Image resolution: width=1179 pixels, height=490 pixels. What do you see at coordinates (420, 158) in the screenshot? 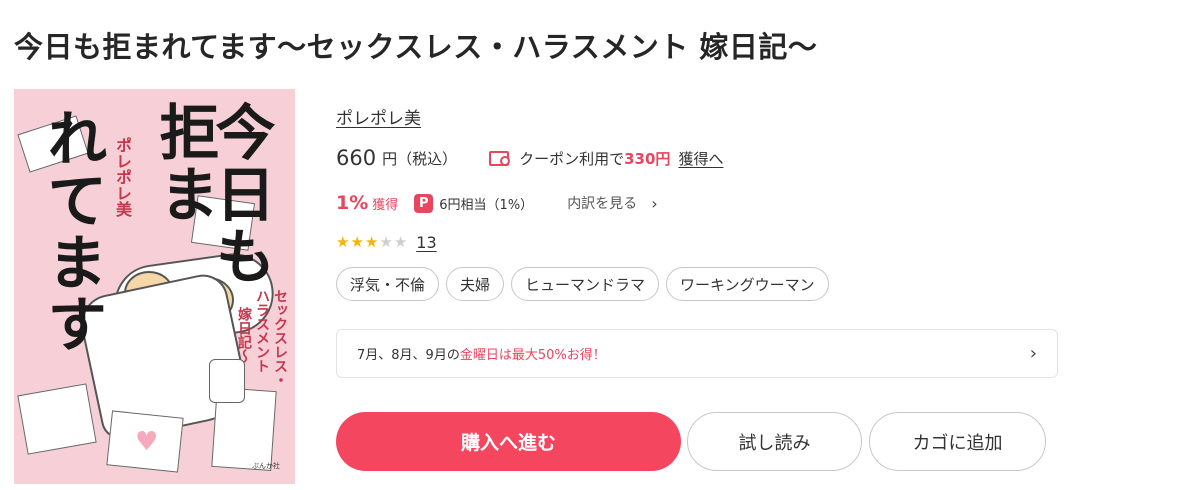
I see `price-unit: 円（税込）` at bounding box center [420, 158].